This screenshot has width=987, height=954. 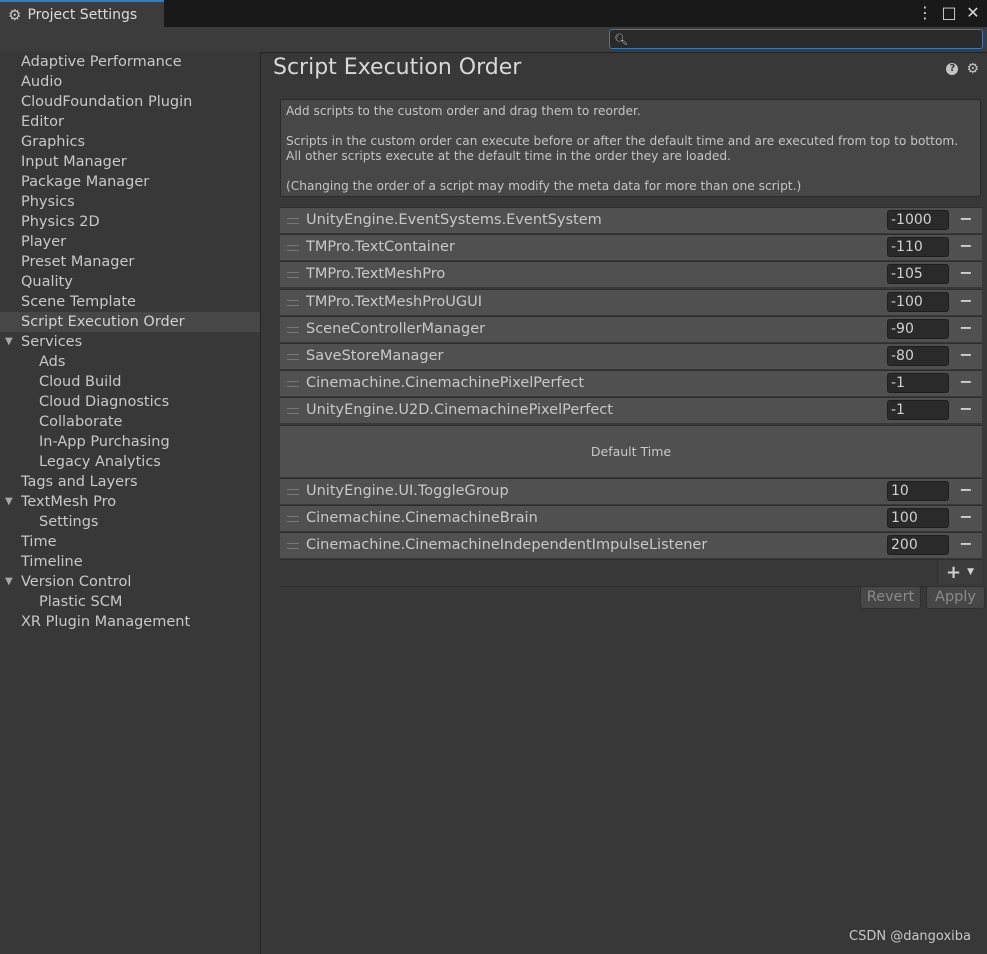 What do you see at coordinates (130, 622) in the screenshot?
I see `sidebar-item-xr-plugin-management: XR Plugin Management` at bounding box center [130, 622].